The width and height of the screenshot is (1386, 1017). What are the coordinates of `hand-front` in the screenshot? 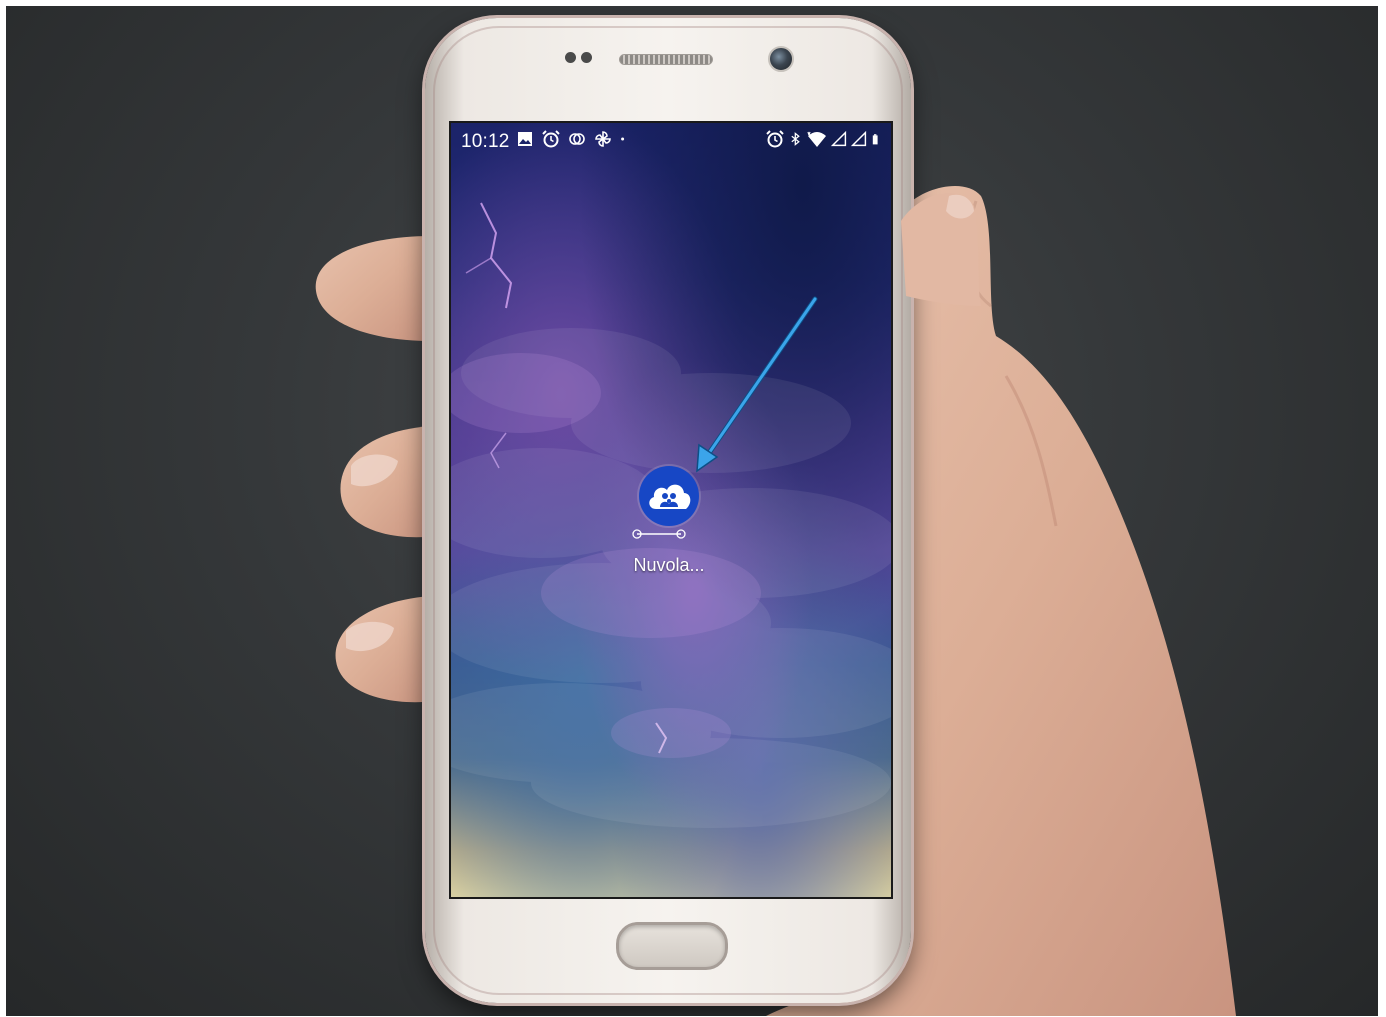 It's located at (941, 249).